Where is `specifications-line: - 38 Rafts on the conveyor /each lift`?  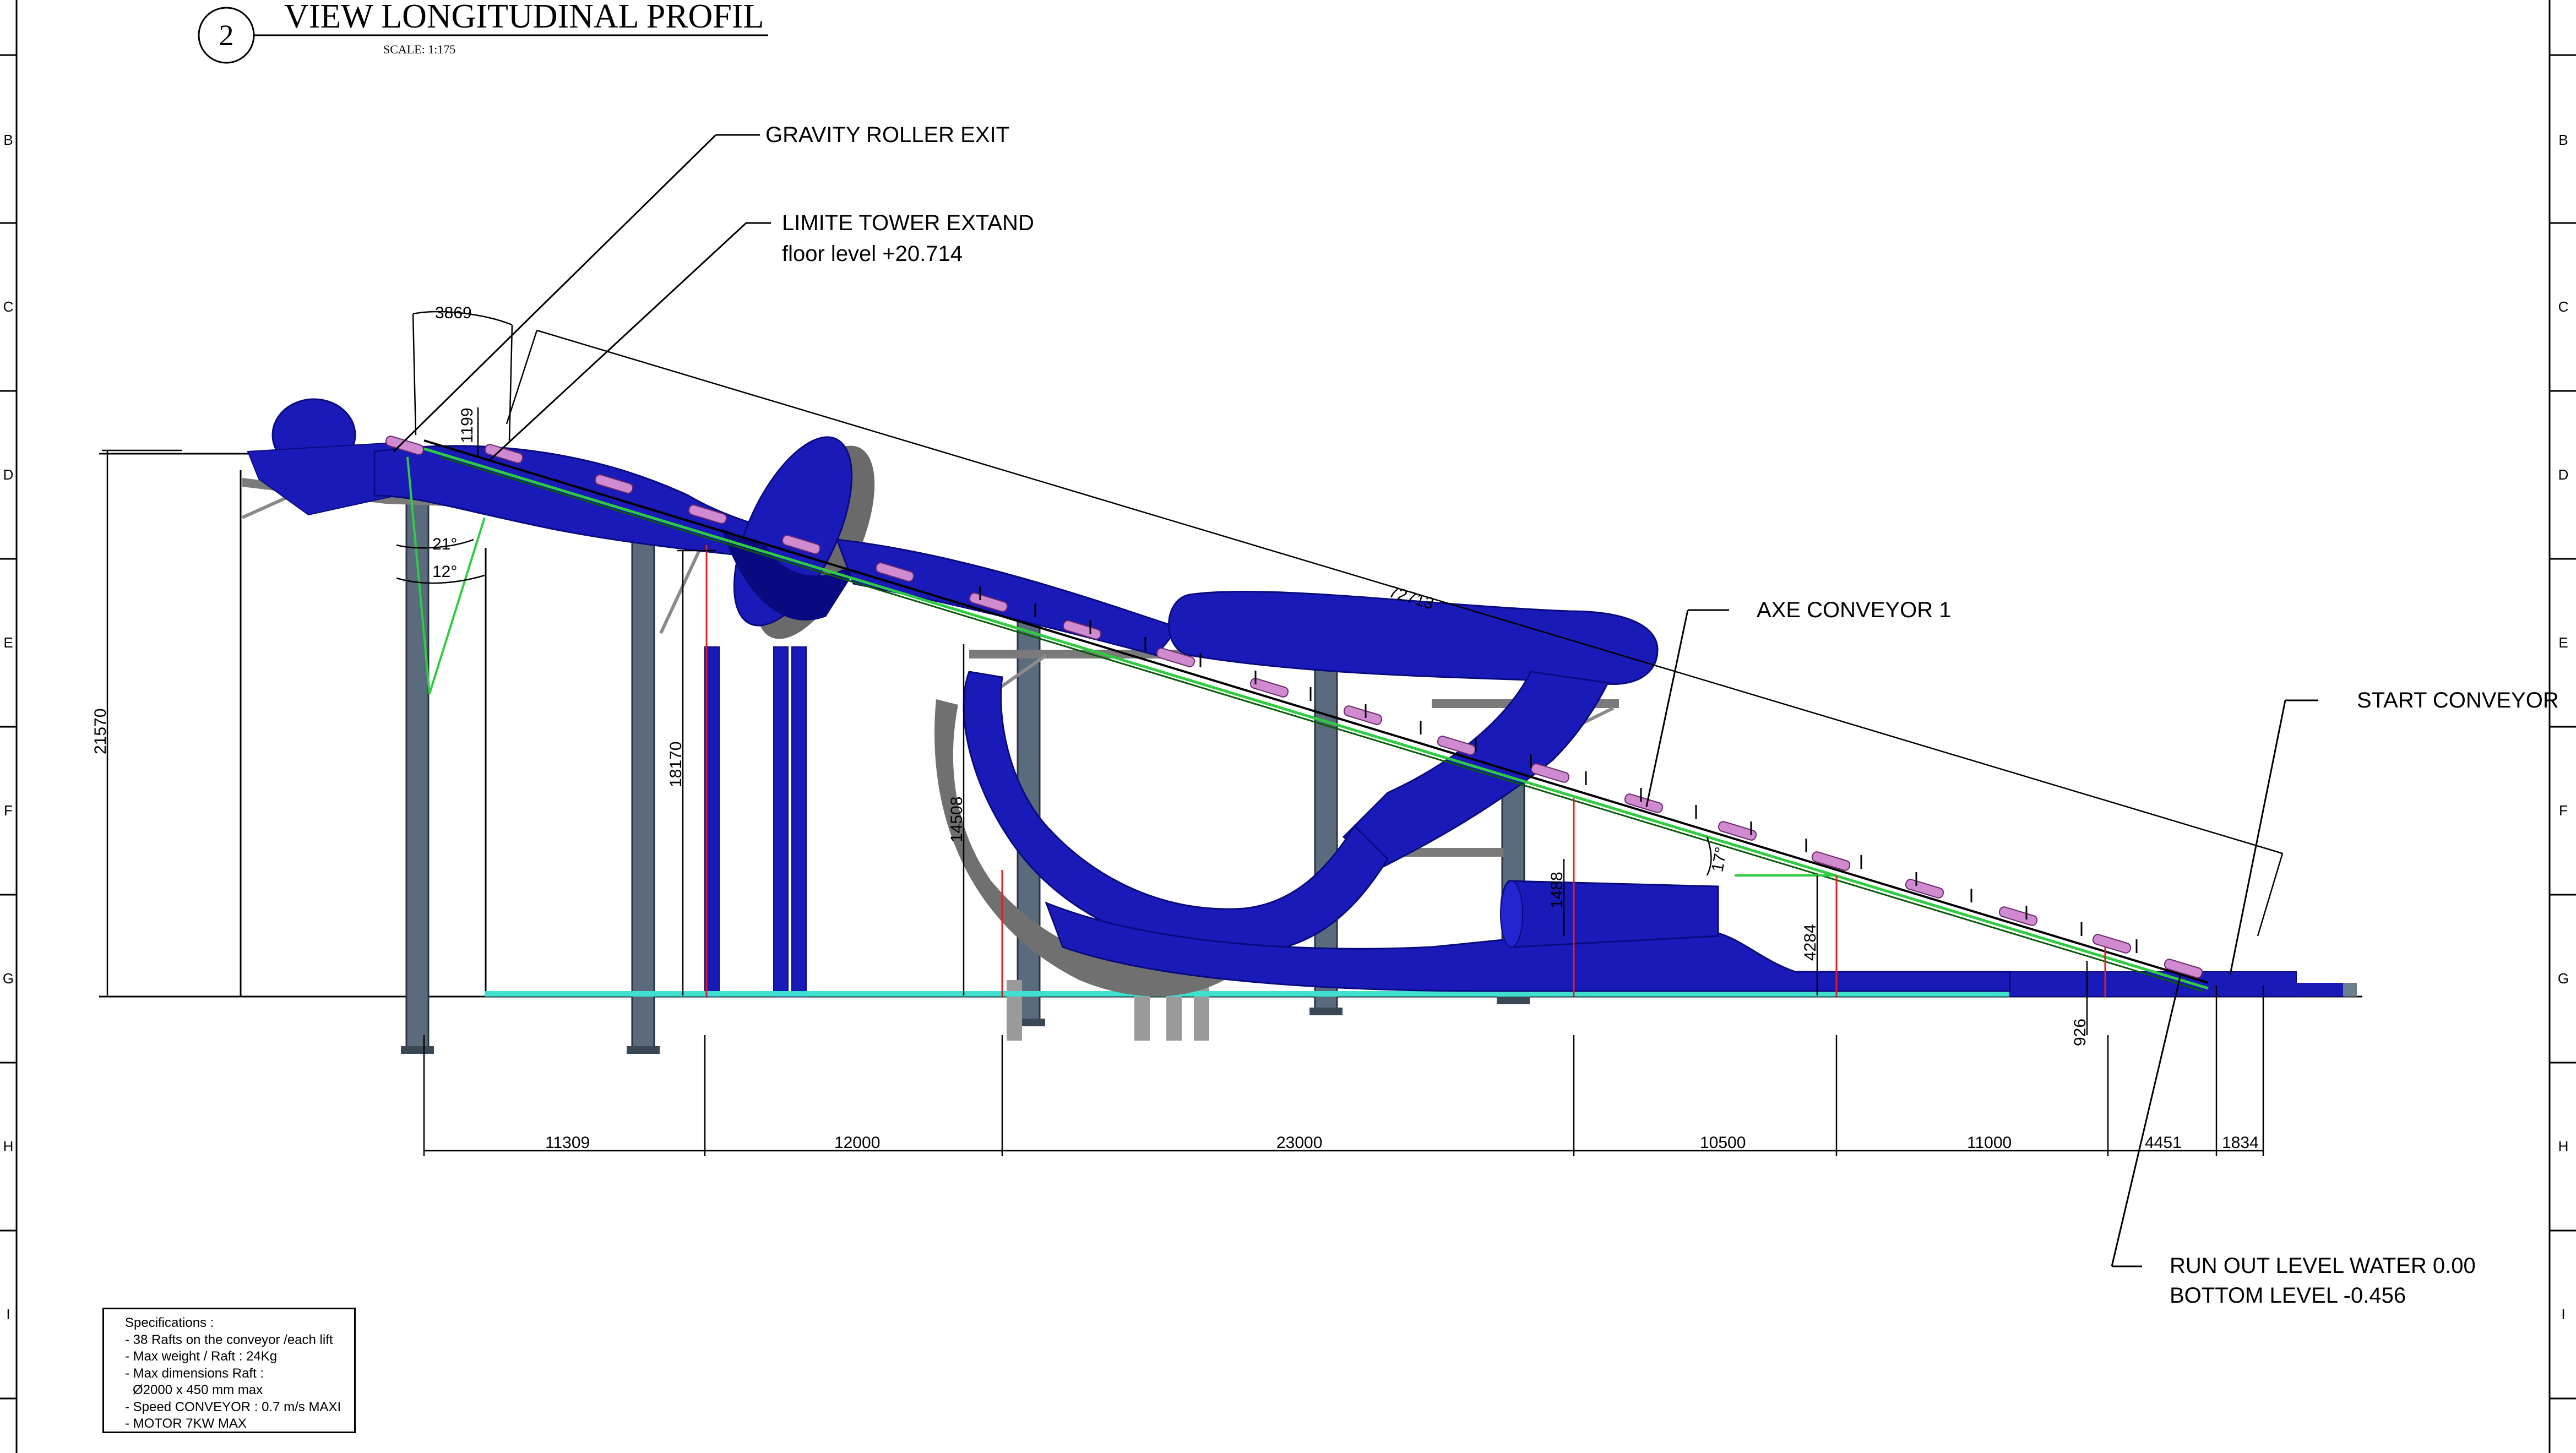
specifications-line: - 38 Rafts on the conveyor /each lift is located at coordinates (229, 1339).